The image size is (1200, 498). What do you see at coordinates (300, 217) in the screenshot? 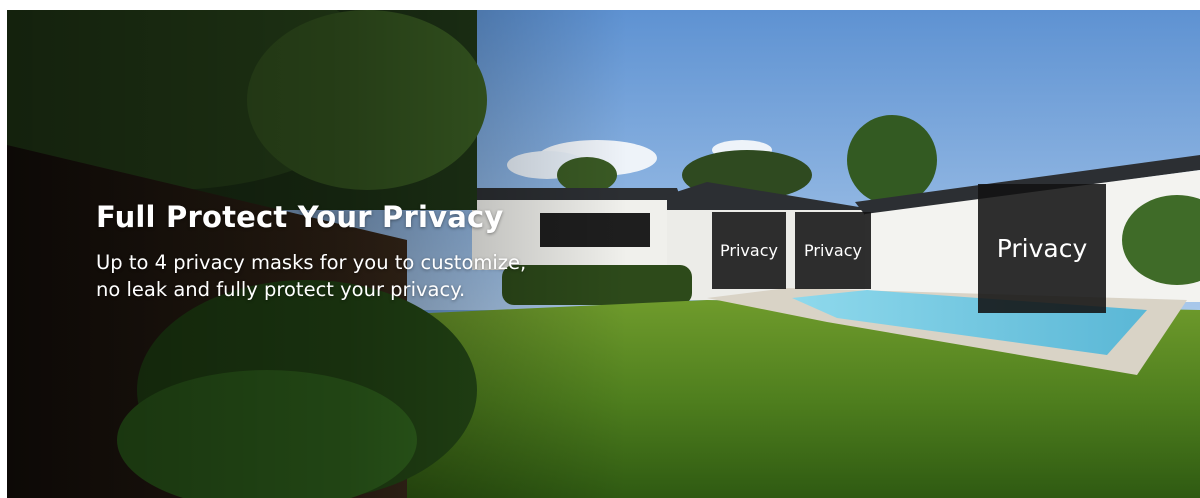
I see `banner-headline: Full Protect Your Privacy` at bounding box center [300, 217].